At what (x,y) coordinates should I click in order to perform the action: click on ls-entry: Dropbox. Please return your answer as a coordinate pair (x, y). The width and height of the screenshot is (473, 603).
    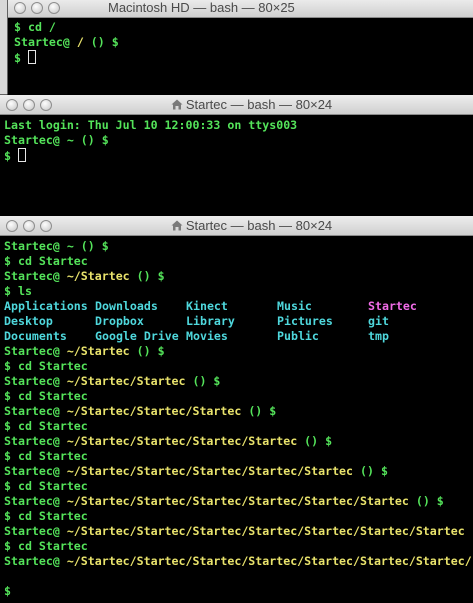
    Looking at the image, I should click on (119, 321).